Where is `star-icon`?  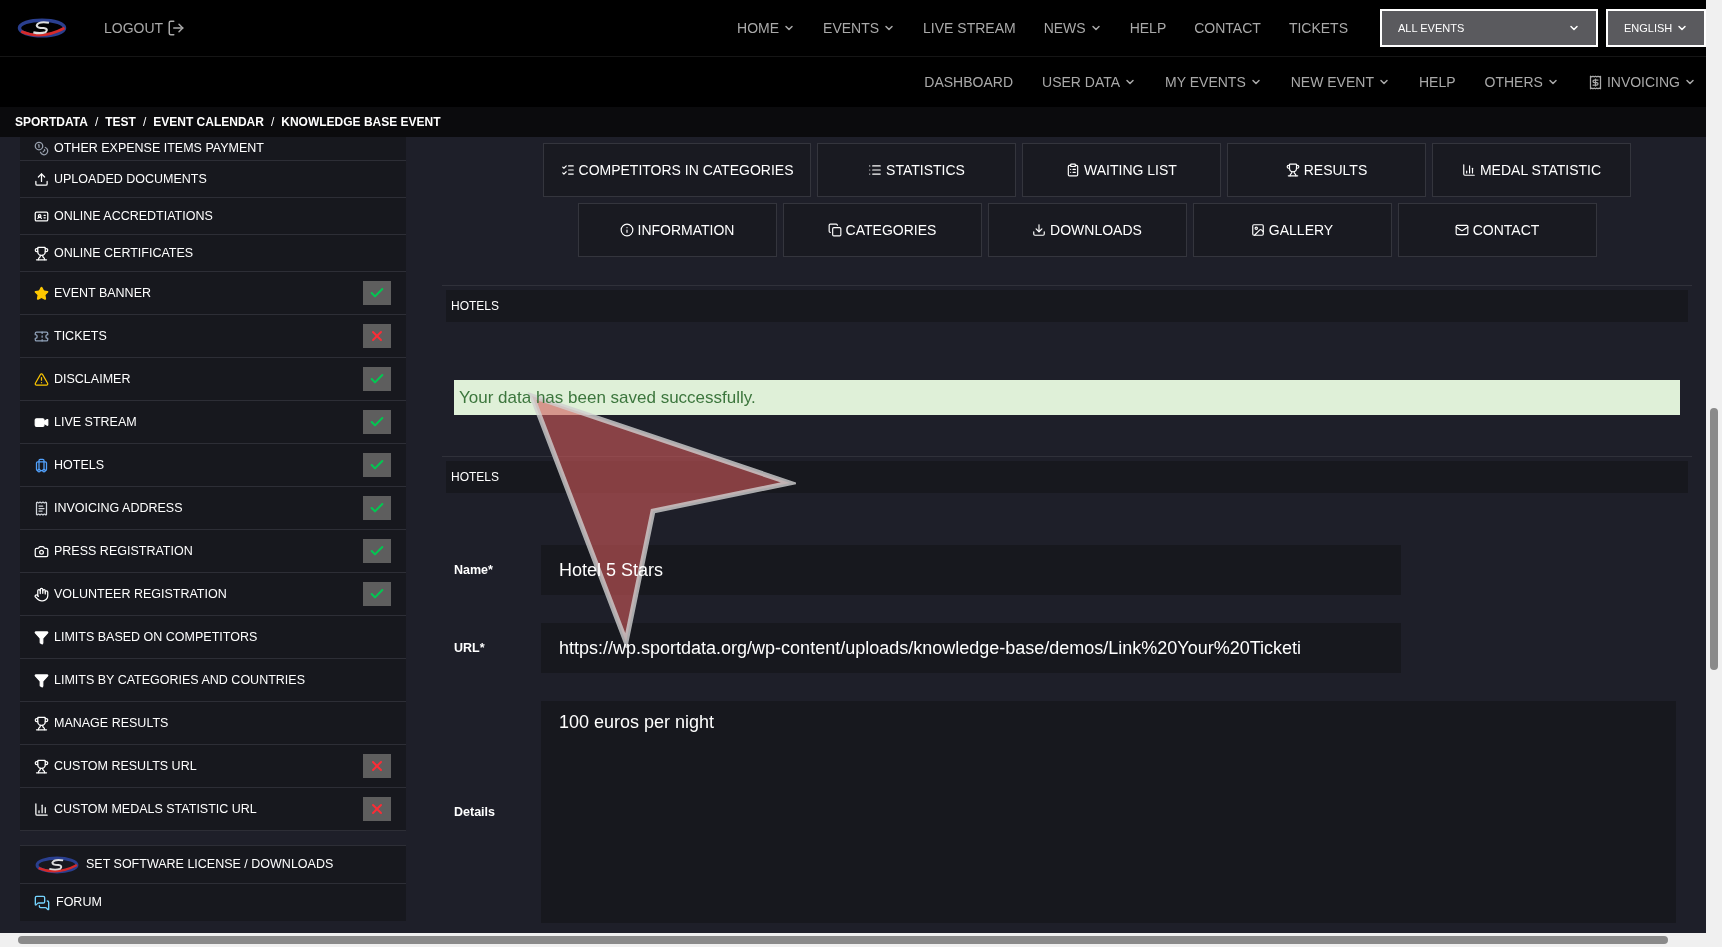
star-icon is located at coordinates (41, 293).